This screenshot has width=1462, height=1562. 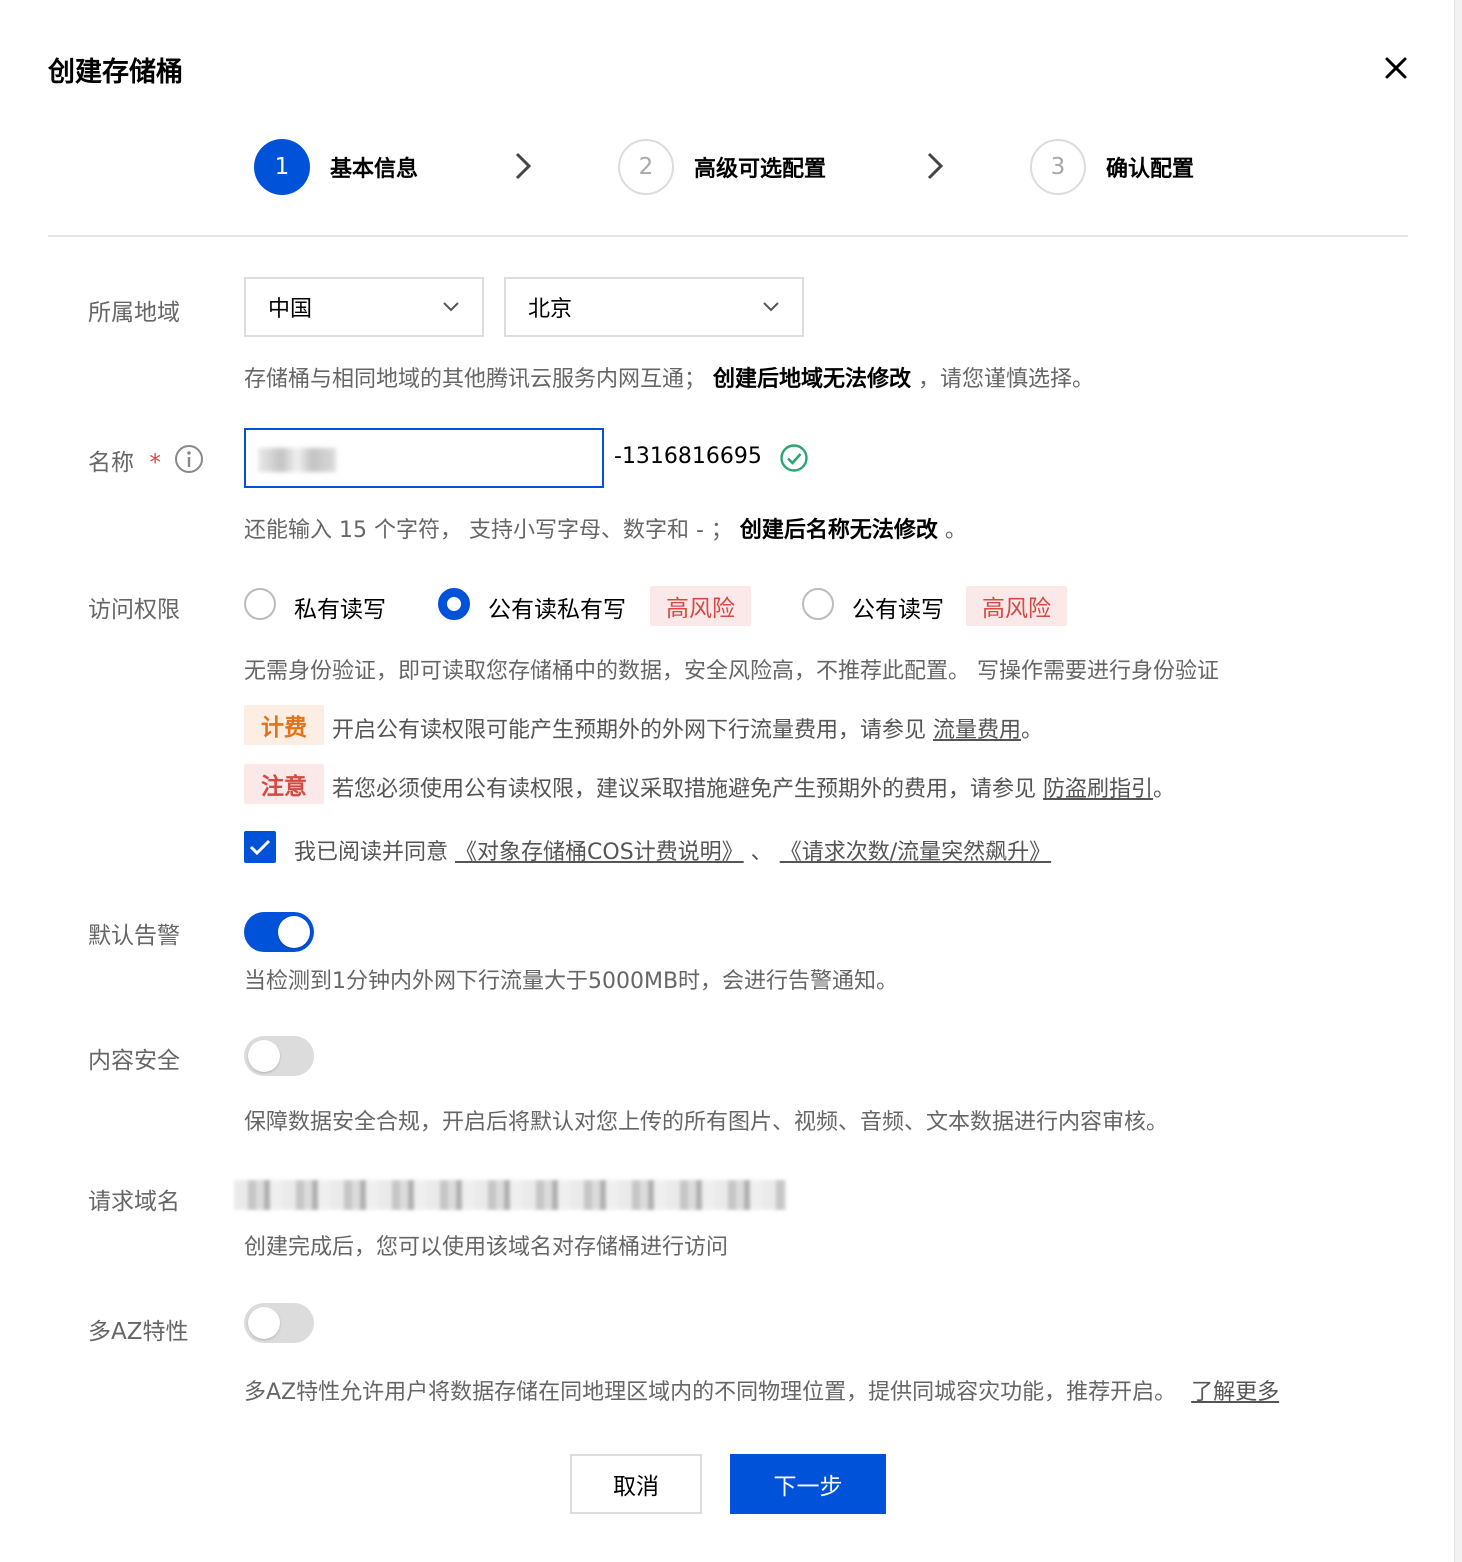 What do you see at coordinates (374, 169) in the screenshot?
I see `step-1-label: 基本信息` at bounding box center [374, 169].